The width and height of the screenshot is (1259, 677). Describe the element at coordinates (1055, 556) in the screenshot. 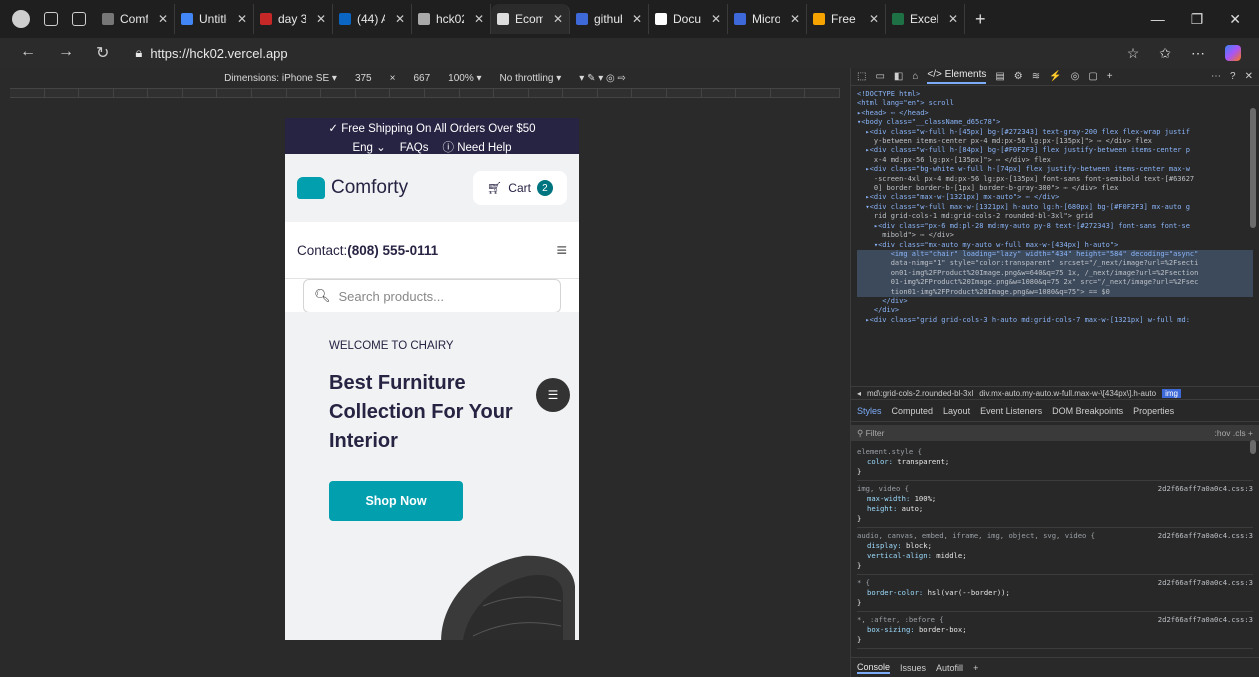

I see `css-declaration: vertical-align: middle;` at that location.